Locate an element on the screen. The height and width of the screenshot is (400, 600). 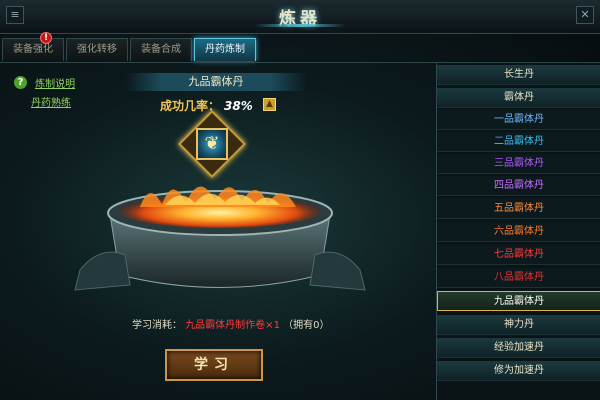
pill-list-label: 三品霸体丹 is located at coordinates (519, 163).